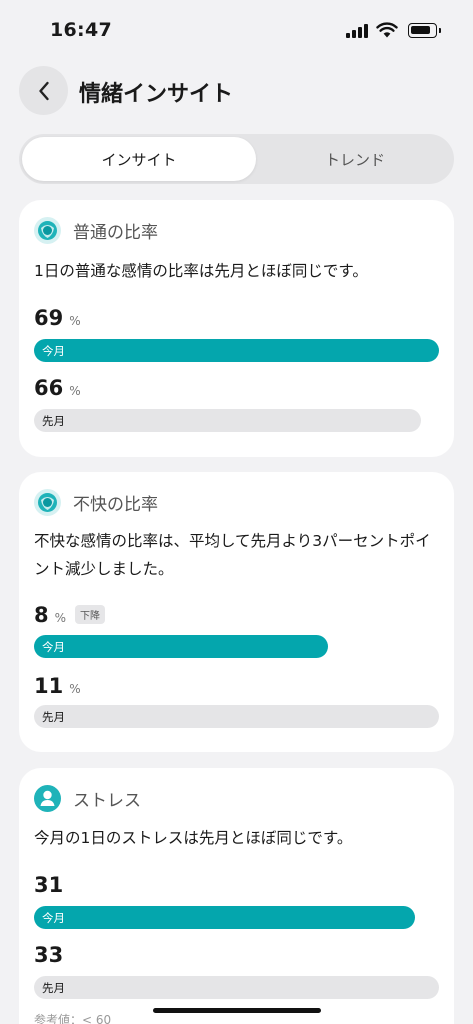  What do you see at coordinates (107, 800) in the screenshot?
I see `card-title: ストレス` at bounding box center [107, 800].